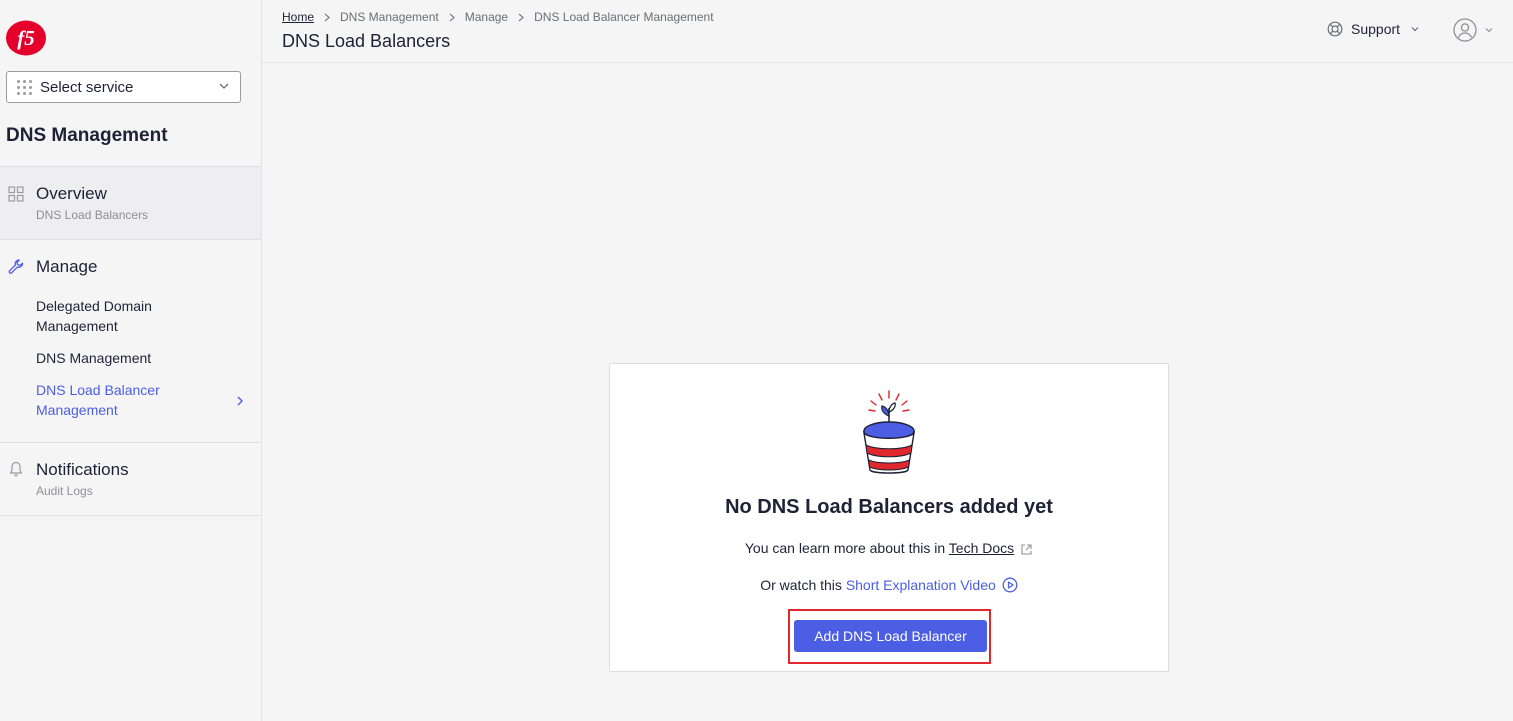  What do you see at coordinates (16, 469) in the screenshot?
I see `bell-icon` at bounding box center [16, 469].